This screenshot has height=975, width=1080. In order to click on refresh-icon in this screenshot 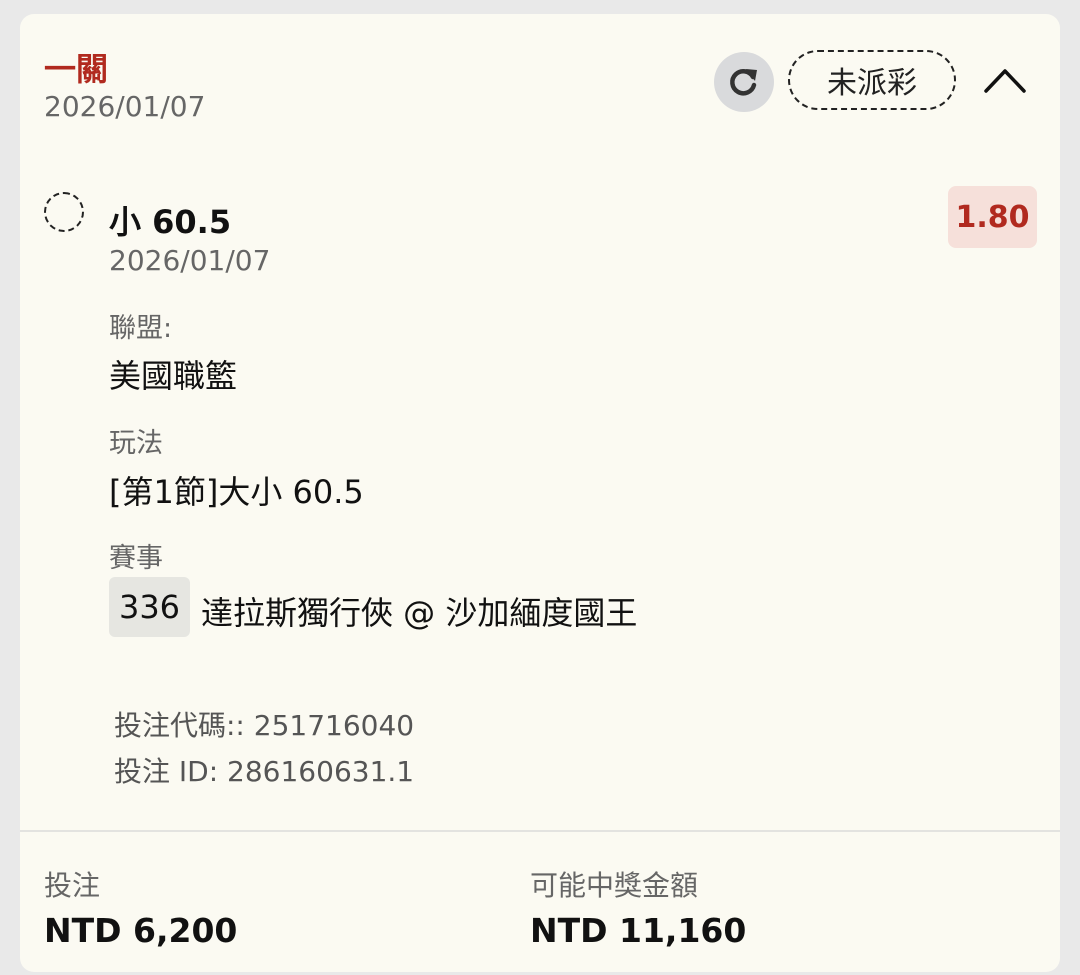, I will do `click(743, 82)`.